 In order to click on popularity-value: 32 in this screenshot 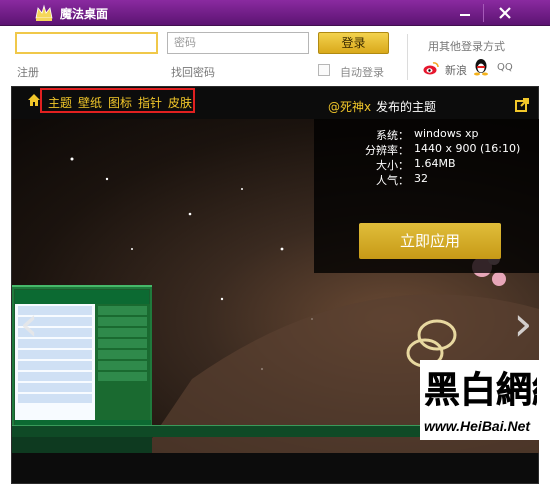, I will do `click(421, 178)`.